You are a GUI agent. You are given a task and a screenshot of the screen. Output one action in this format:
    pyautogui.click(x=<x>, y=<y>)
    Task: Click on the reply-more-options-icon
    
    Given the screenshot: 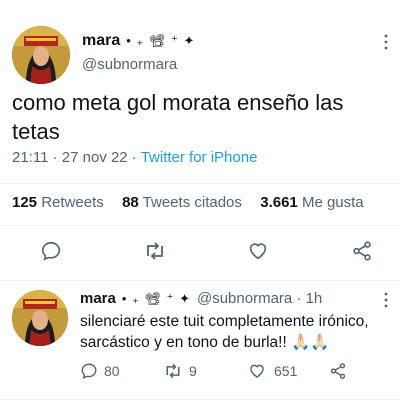 What is the action you would take?
    pyautogui.click(x=386, y=300)
    